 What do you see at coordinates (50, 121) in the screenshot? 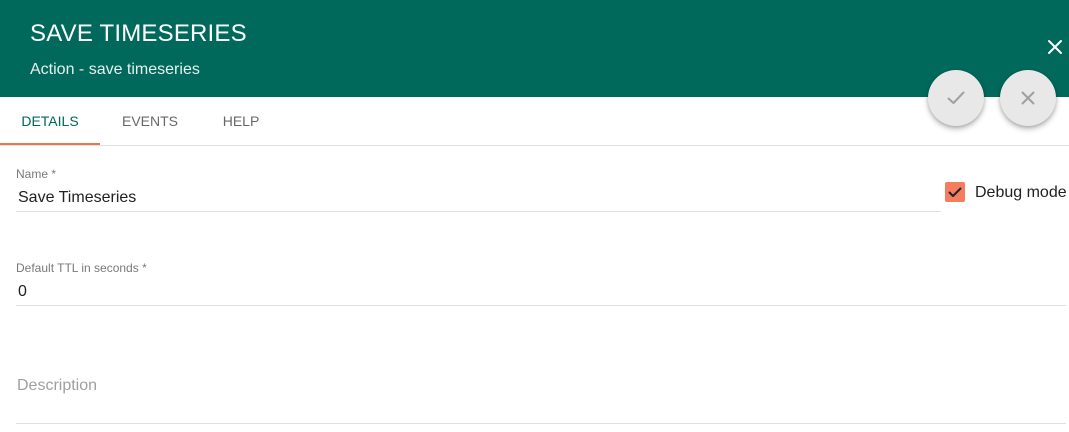
I see `tab-details: DETAILS` at bounding box center [50, 121].